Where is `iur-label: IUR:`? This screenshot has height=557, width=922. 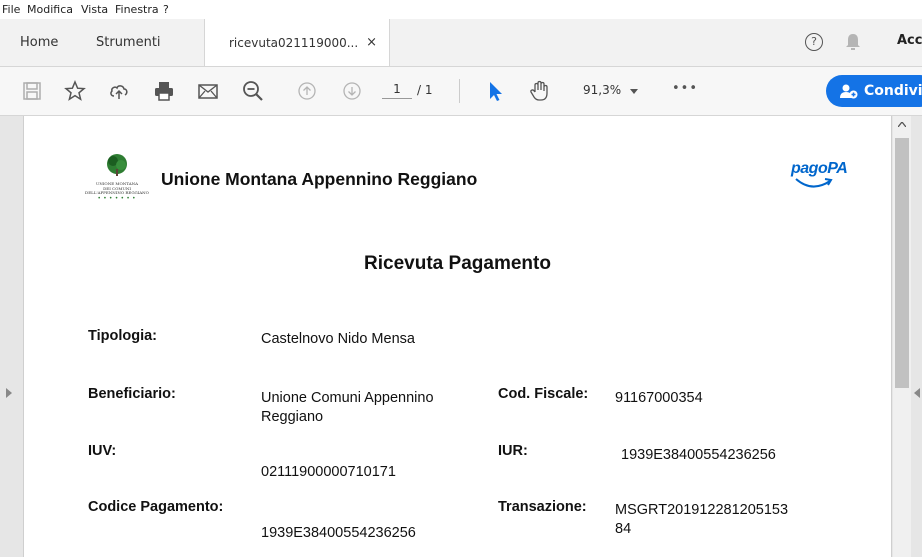 iur-label: IUR: is located at coordinates (513, 451).